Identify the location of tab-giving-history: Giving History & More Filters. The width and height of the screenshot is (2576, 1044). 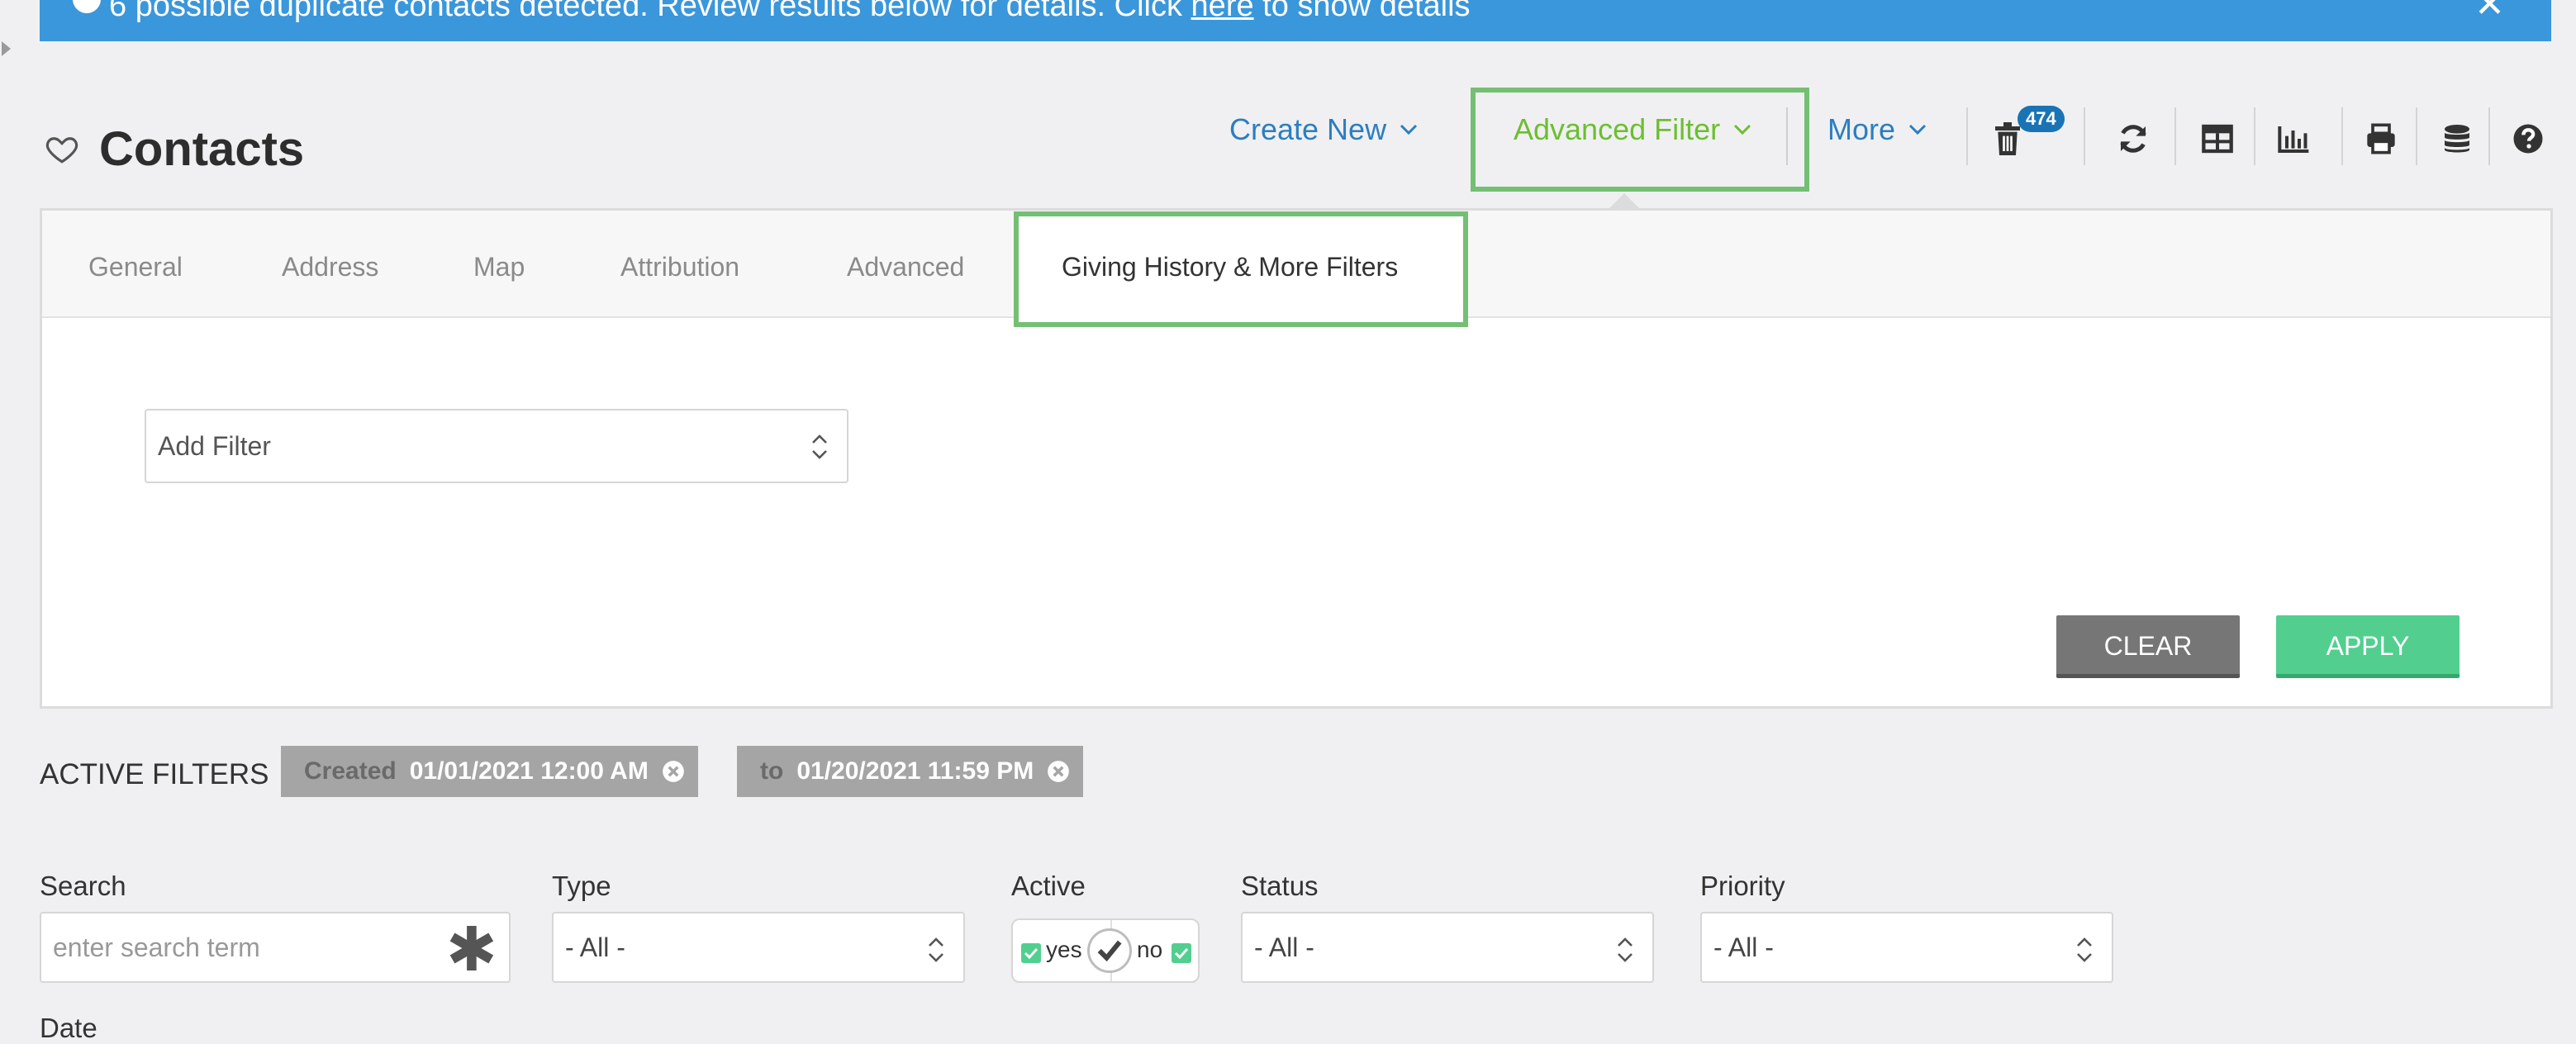
(1230, 267).